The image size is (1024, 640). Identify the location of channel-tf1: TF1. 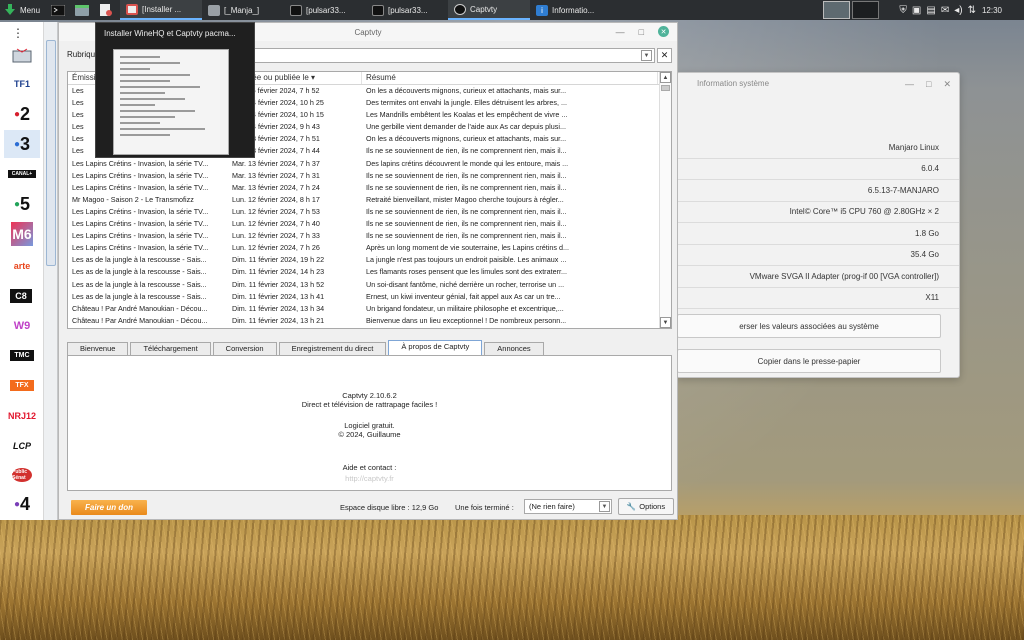
(22, 84).